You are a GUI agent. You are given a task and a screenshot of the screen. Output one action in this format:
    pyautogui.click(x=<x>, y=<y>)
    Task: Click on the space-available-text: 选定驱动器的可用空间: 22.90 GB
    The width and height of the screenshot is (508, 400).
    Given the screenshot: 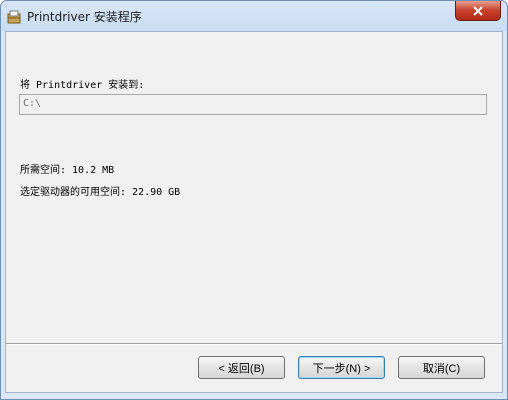 What is the action you would take?
    pyautogui.click(x=100, y=192)
    